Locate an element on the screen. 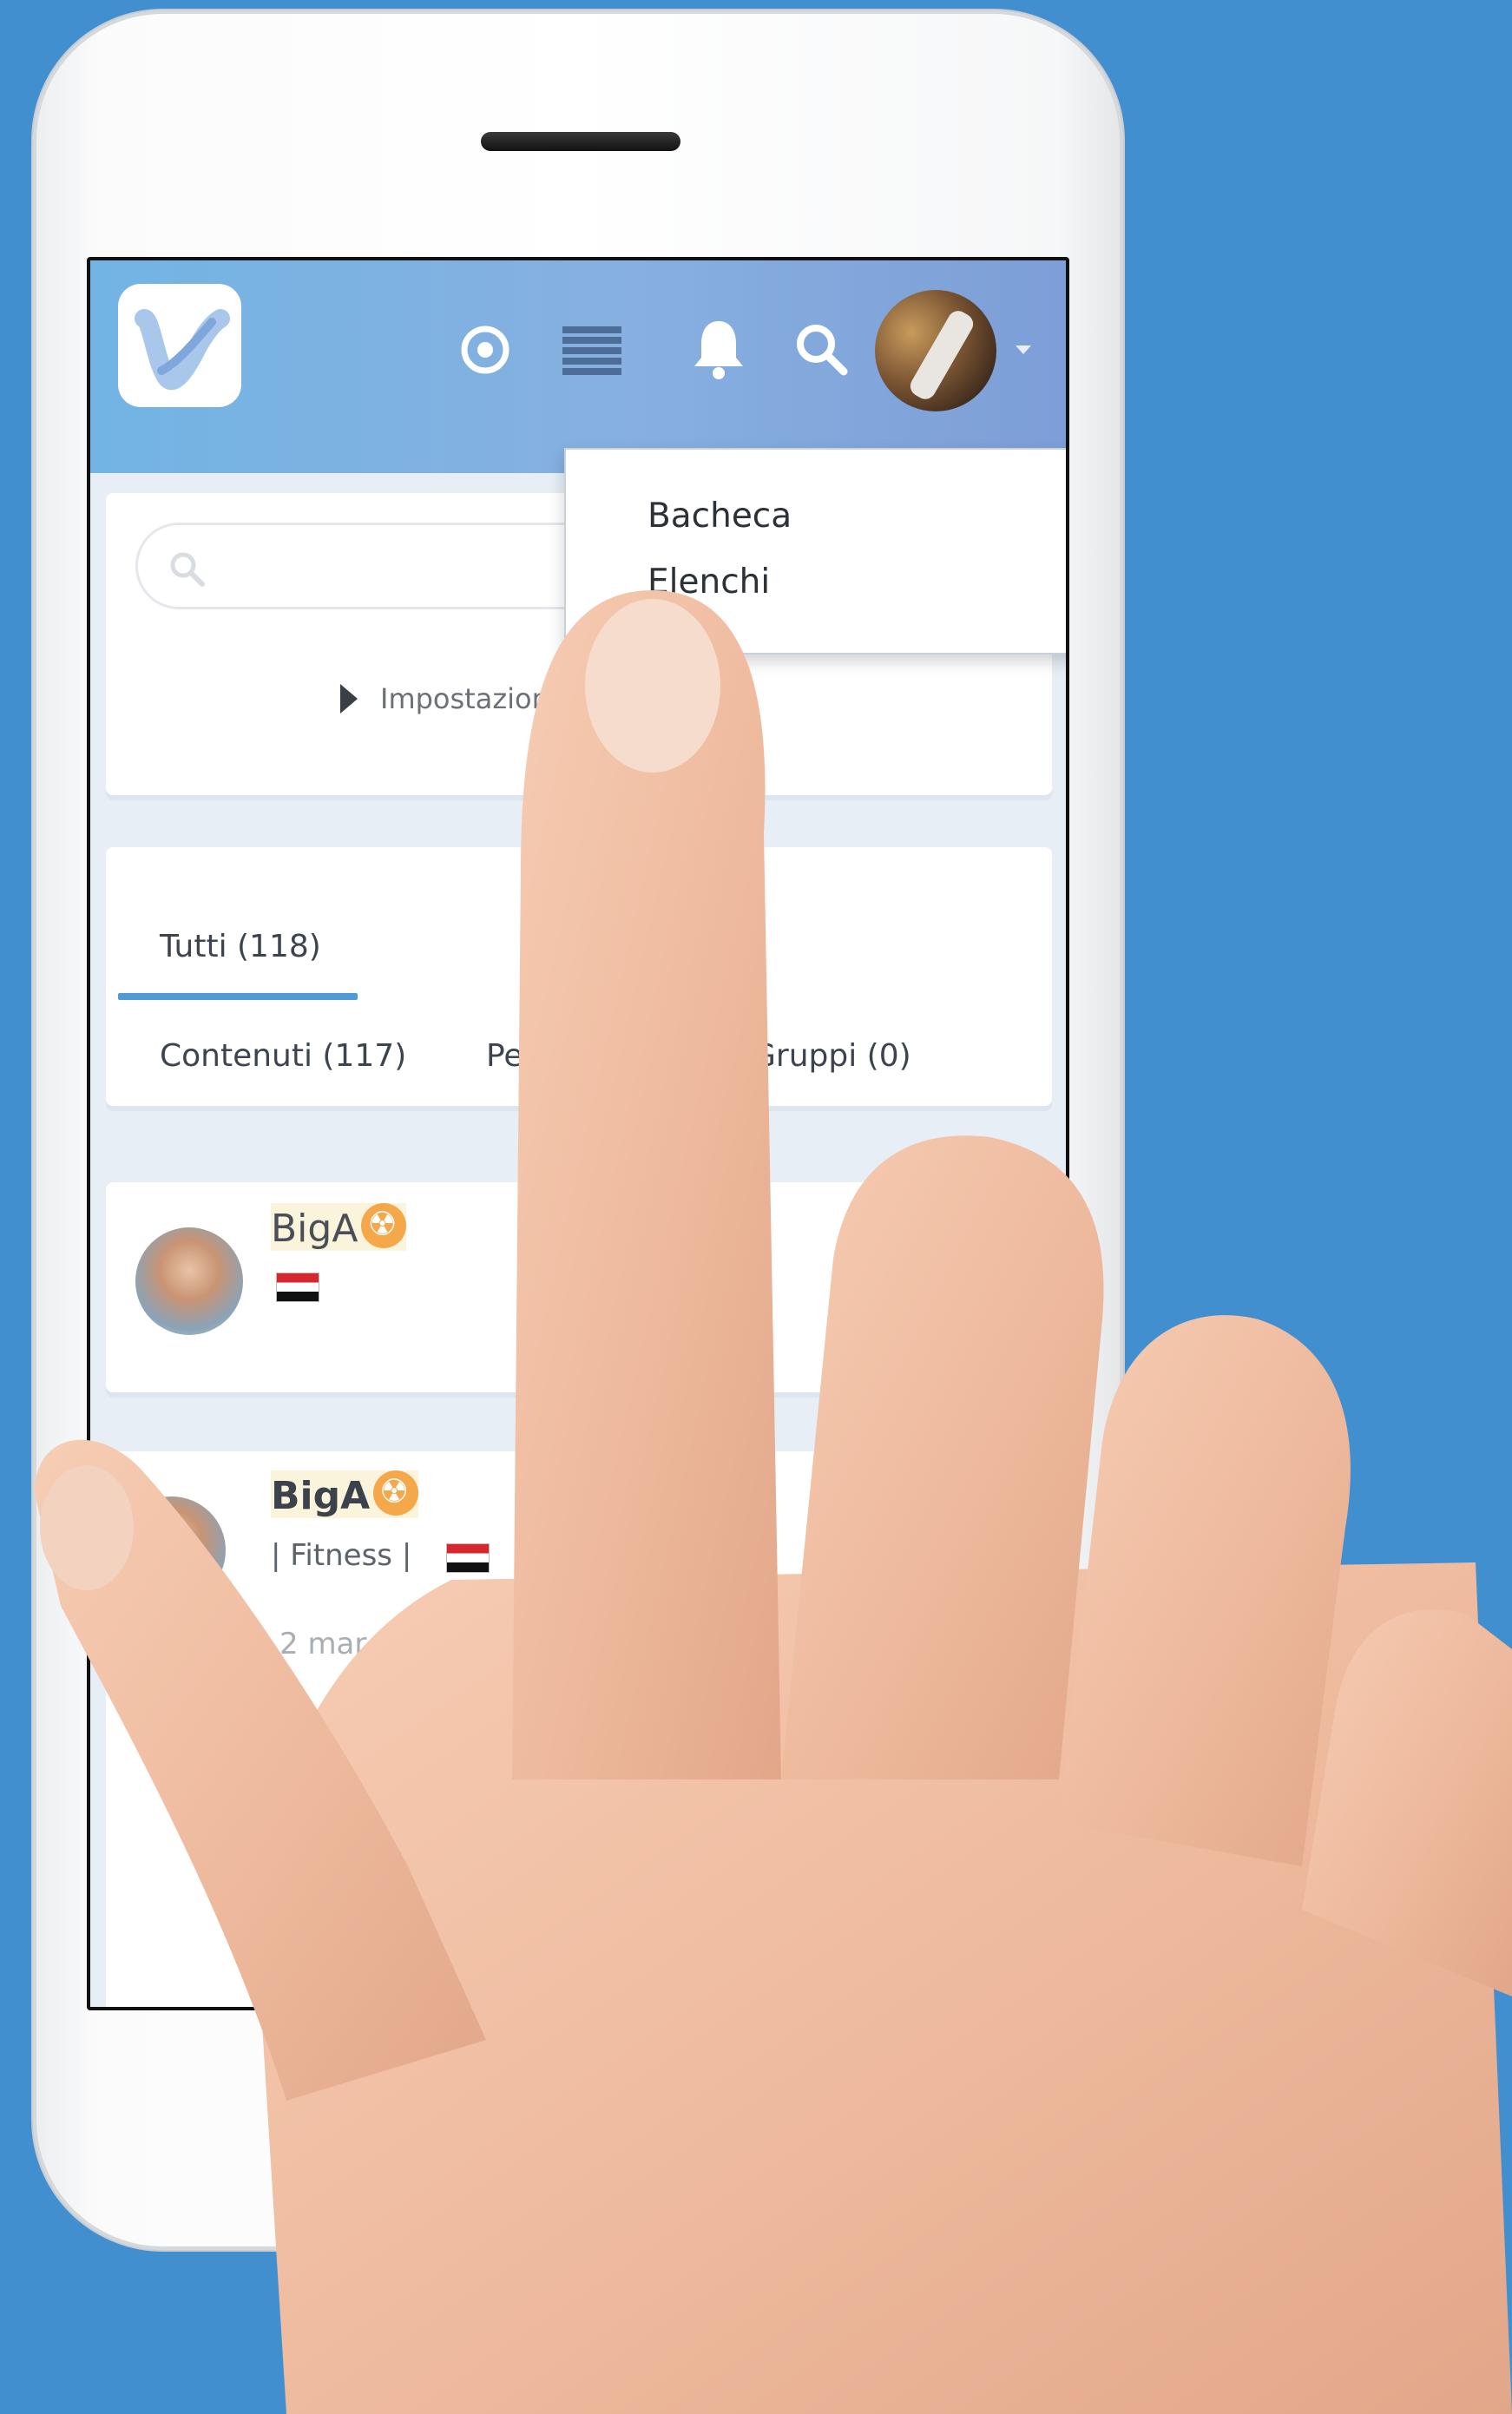  tab-contenuti: Contenuti (117) is located at coordinates (283, 1056).